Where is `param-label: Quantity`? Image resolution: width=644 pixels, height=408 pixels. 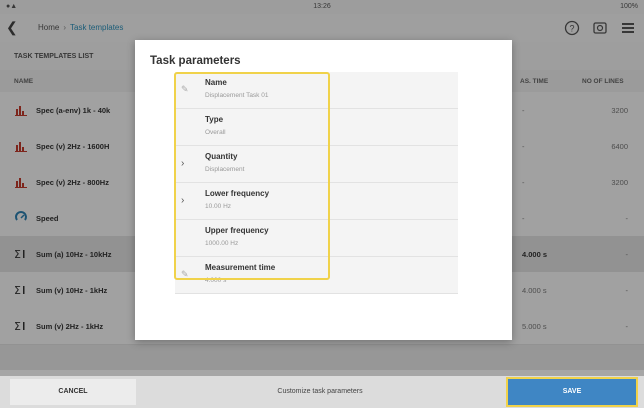
param-label: Quantity is located at coordinates (221, 156).